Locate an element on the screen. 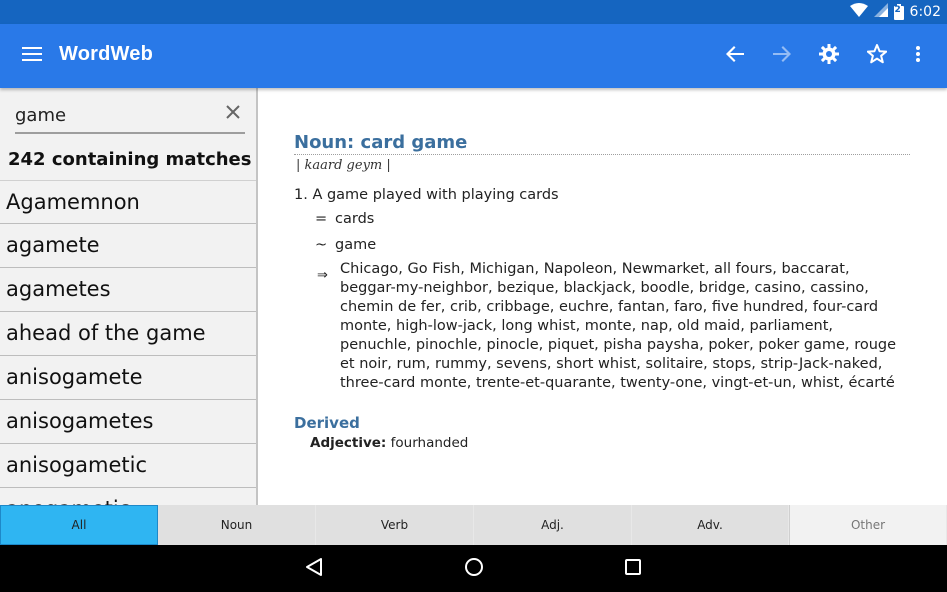  settings-gear-icon is located at coordinates (829, 56).